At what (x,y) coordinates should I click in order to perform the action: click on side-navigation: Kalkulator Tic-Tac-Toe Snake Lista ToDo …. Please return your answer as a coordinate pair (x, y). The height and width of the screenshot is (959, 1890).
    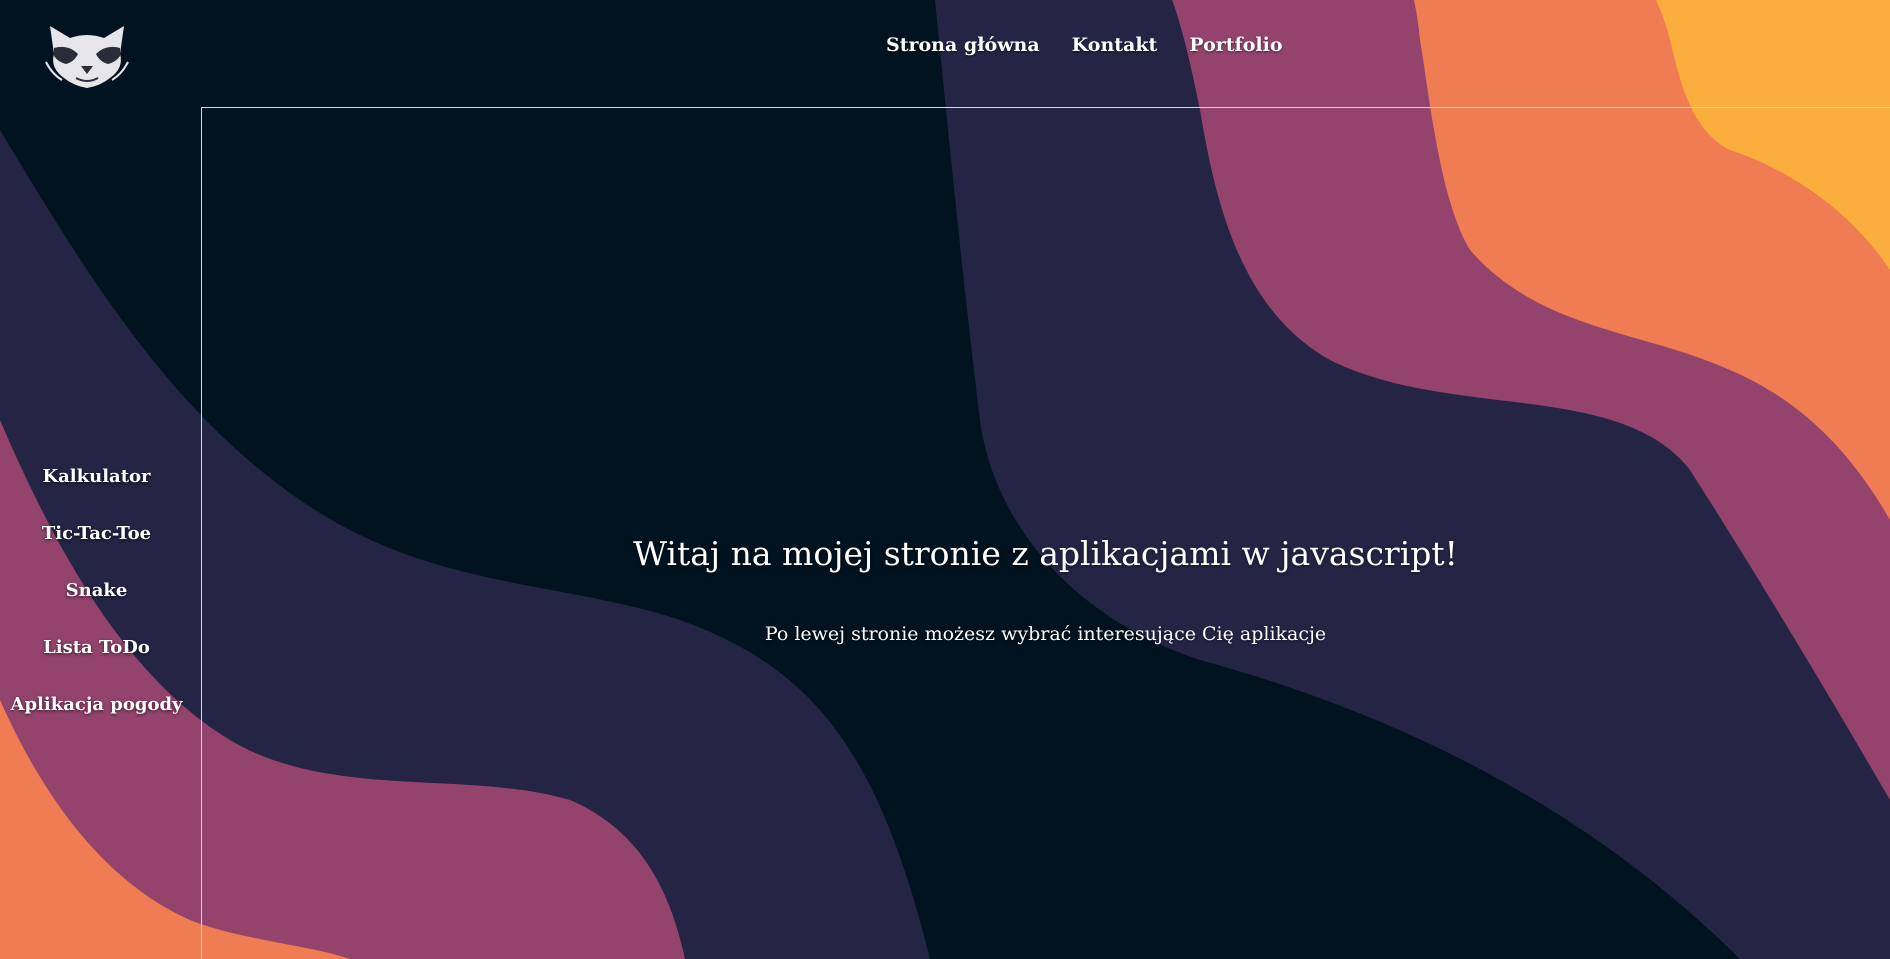
    Looking at the image, I should click on (96, 591).